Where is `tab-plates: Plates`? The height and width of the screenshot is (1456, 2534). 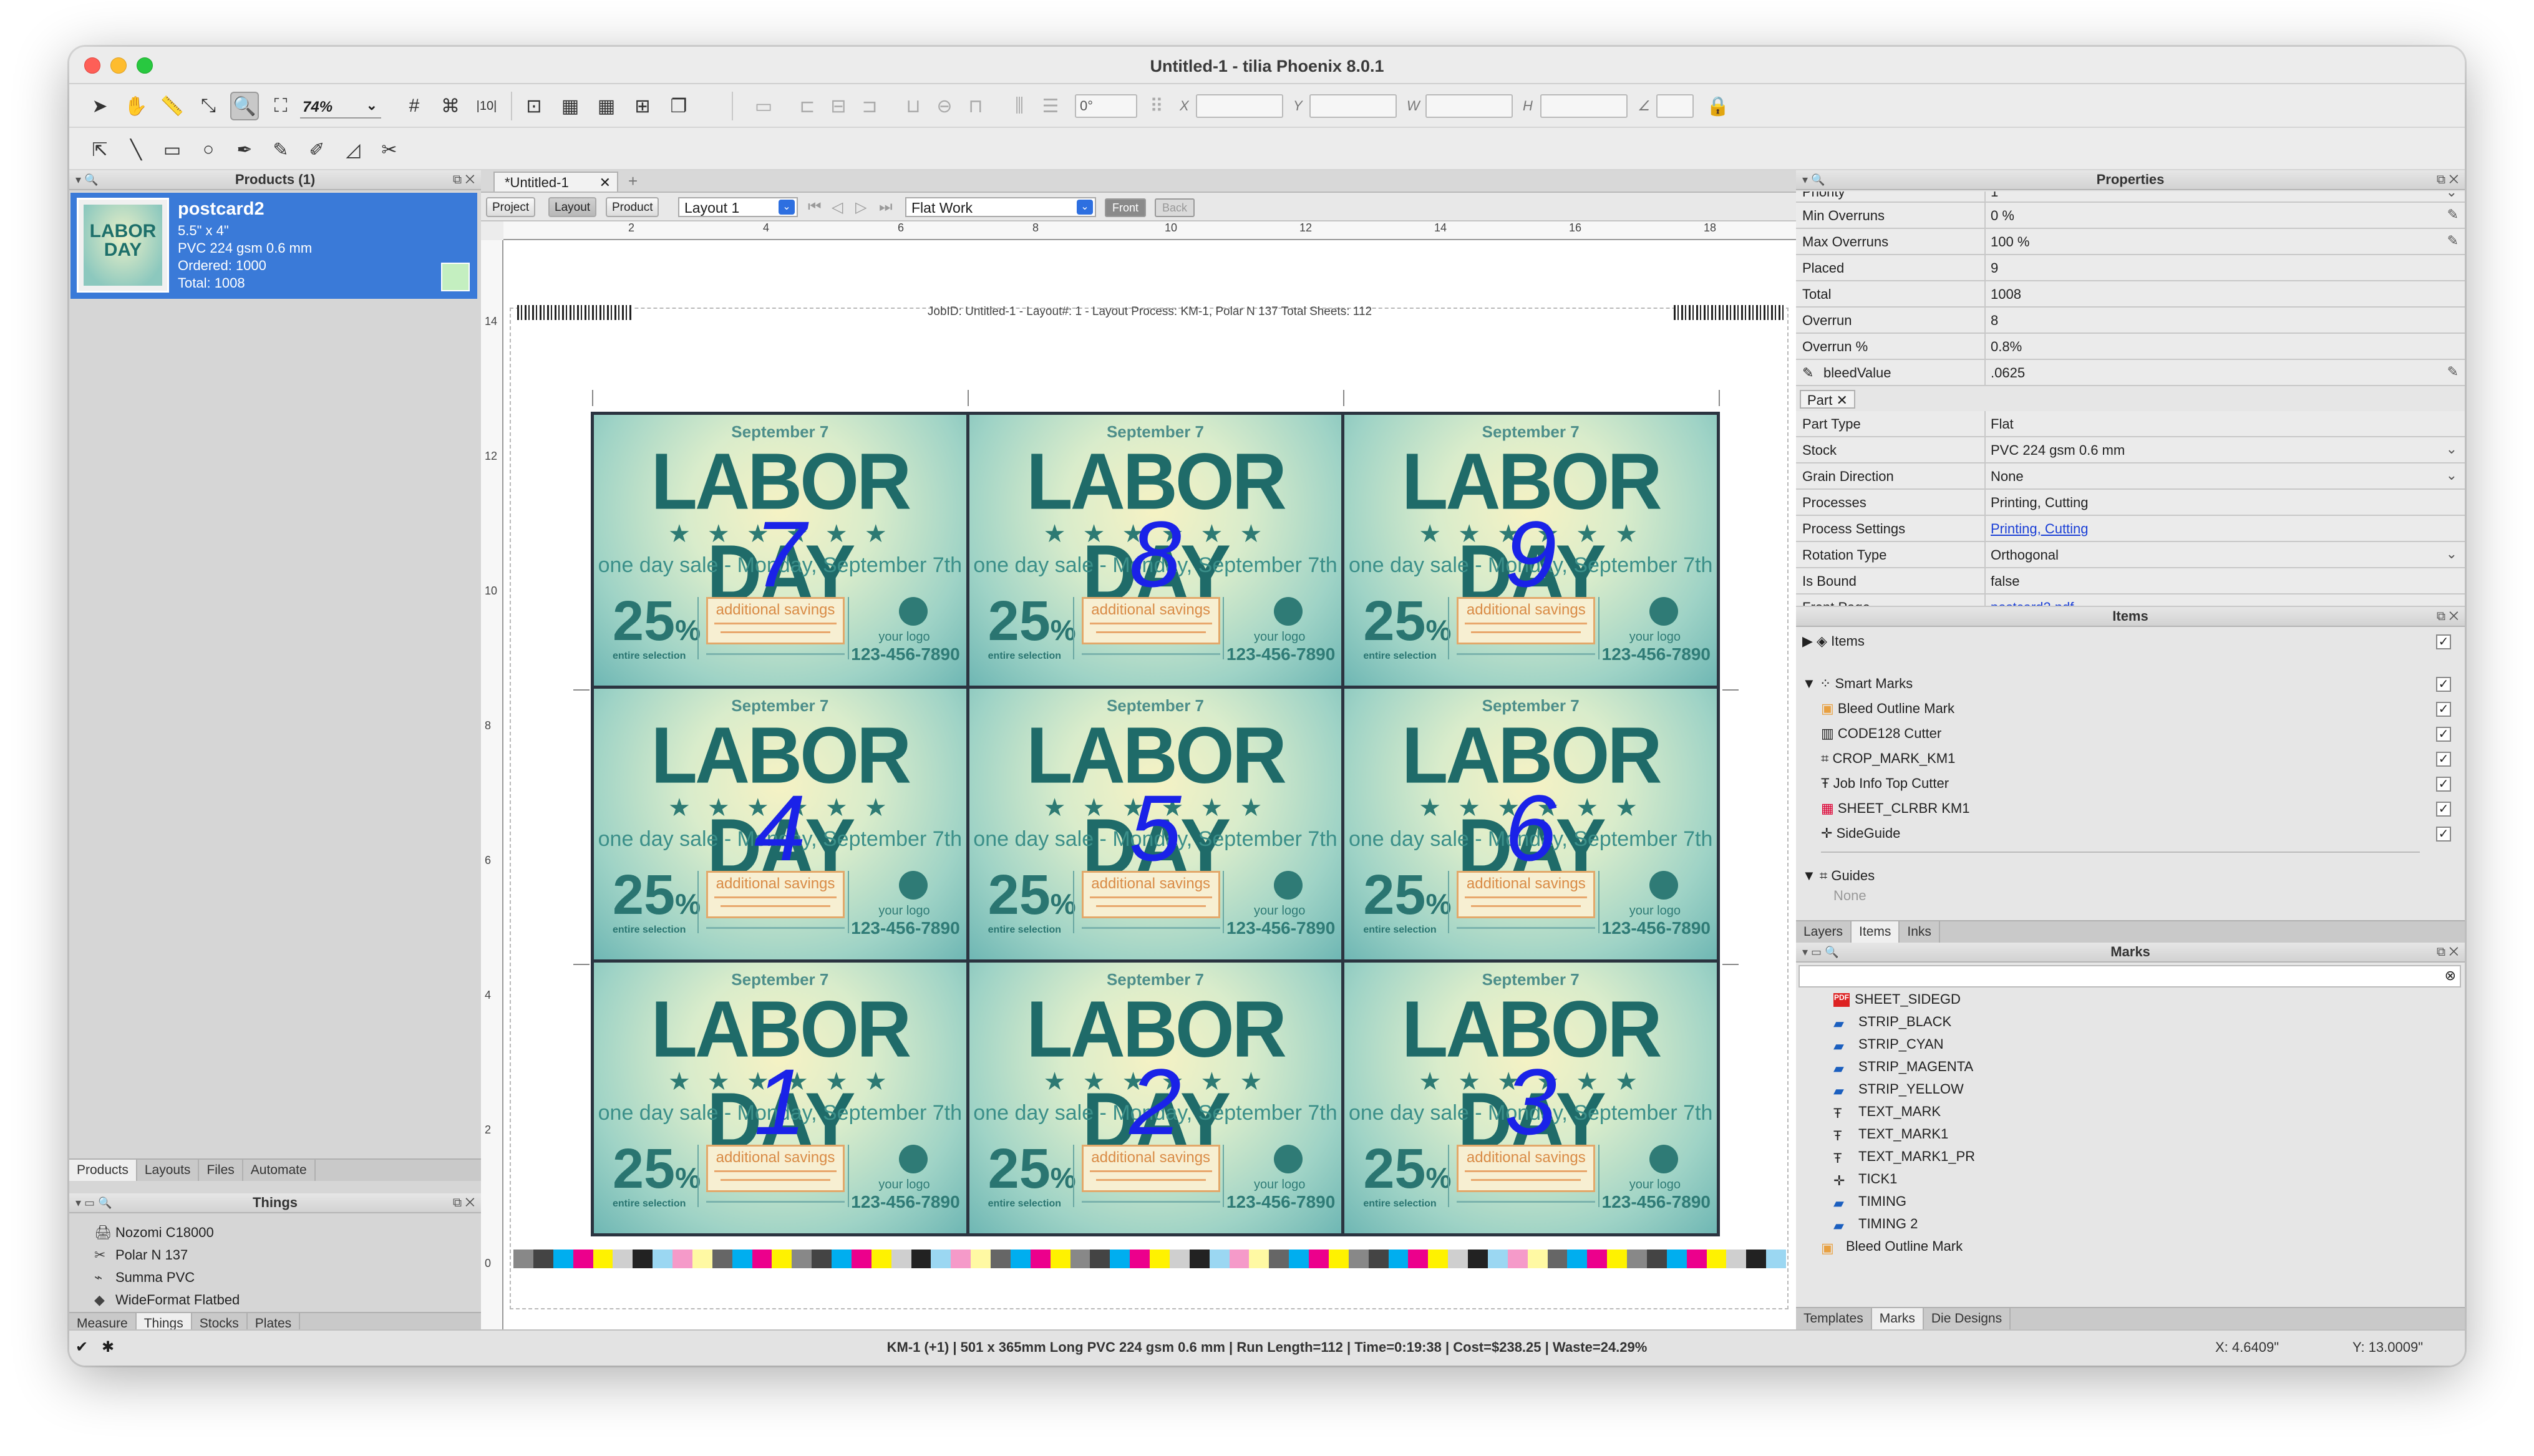 tab-plates: Plates is located at coordinates (274, 1322).